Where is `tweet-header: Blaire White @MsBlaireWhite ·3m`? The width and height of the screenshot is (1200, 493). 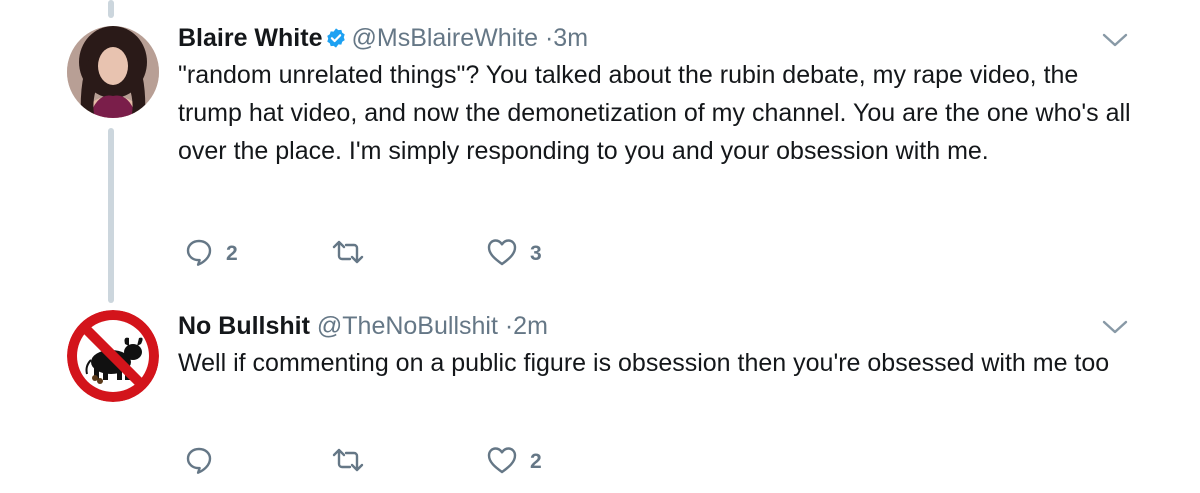
tweet-header: Blaire White @MsBlaireWhite ·3m is located at coordinates (383, 39).